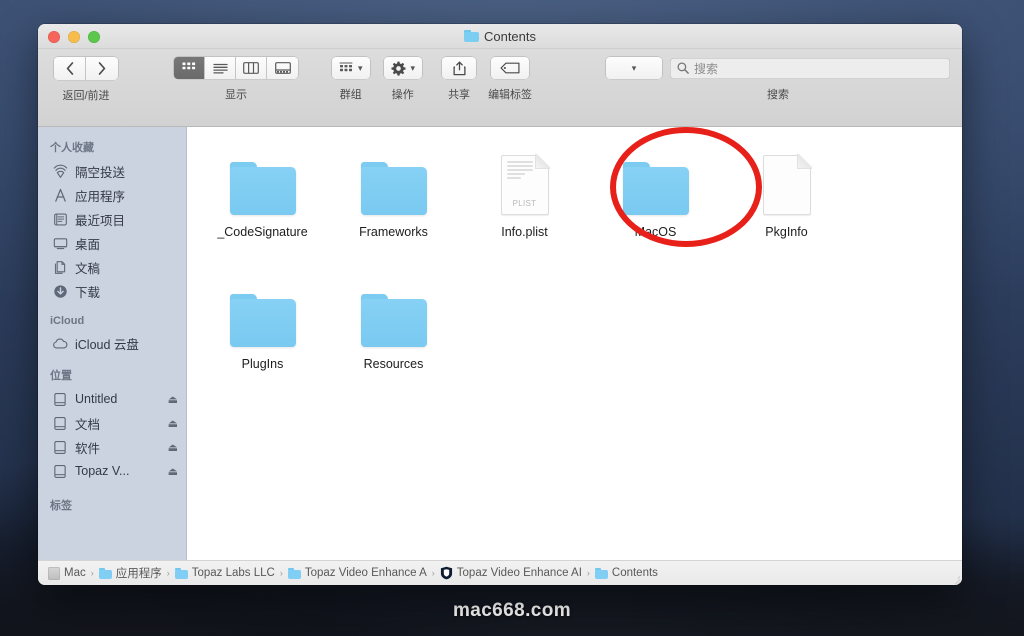 The height and width of the screenshot is (636, 1024). What do you see at coordinates (67, 321) in the screenshot?
I see `sidebar-section-icloud-header: iCloud` at bounding box center [67, 321].